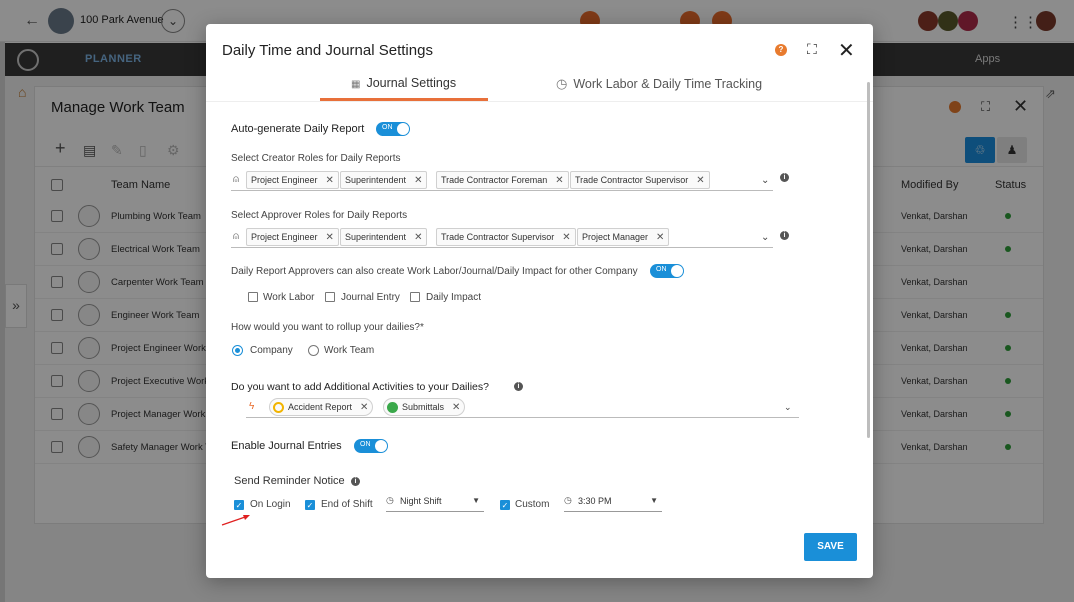 This screenshot has height=602, width=1074. I want to click on auto-generate-label: Auto-generate Daily Report, so click(298, 129).